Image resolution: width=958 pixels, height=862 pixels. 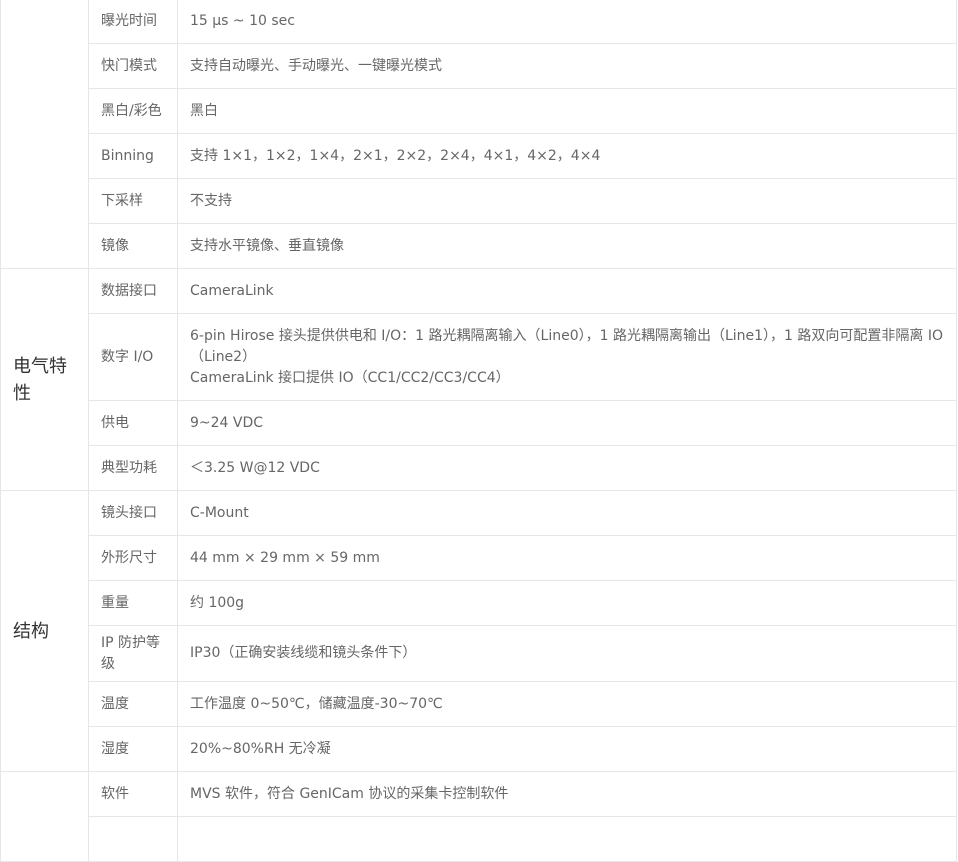 What do you see at coordinates (567, 513) in the screenshot?
I see `row-value: C-Mount` at bounding box center [567, 513].